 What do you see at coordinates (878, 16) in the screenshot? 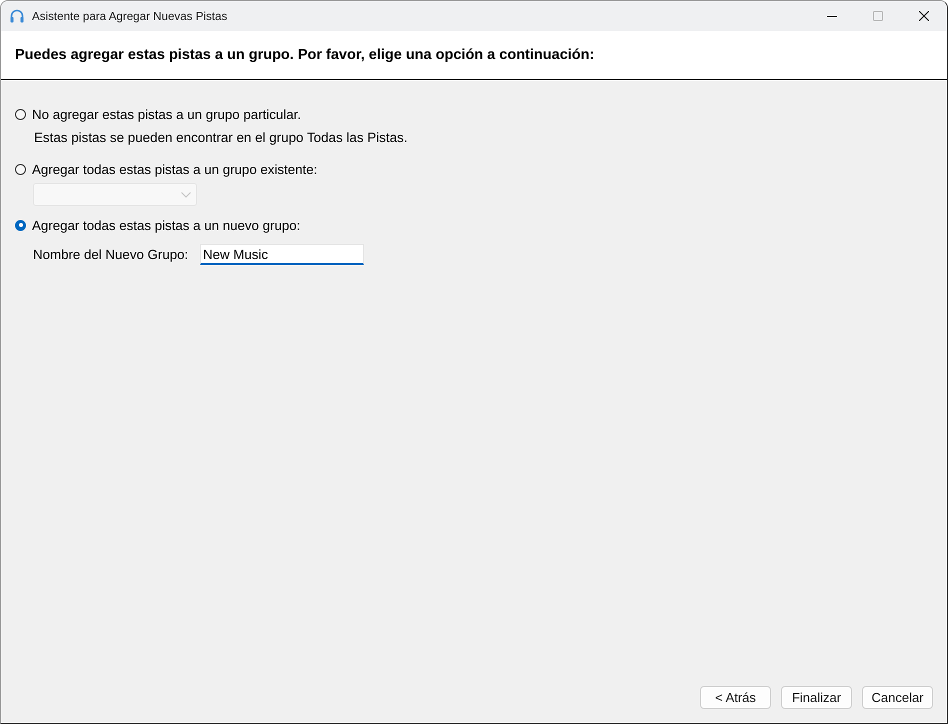
I see `maximize-icon` at bounding box center [878, 16].